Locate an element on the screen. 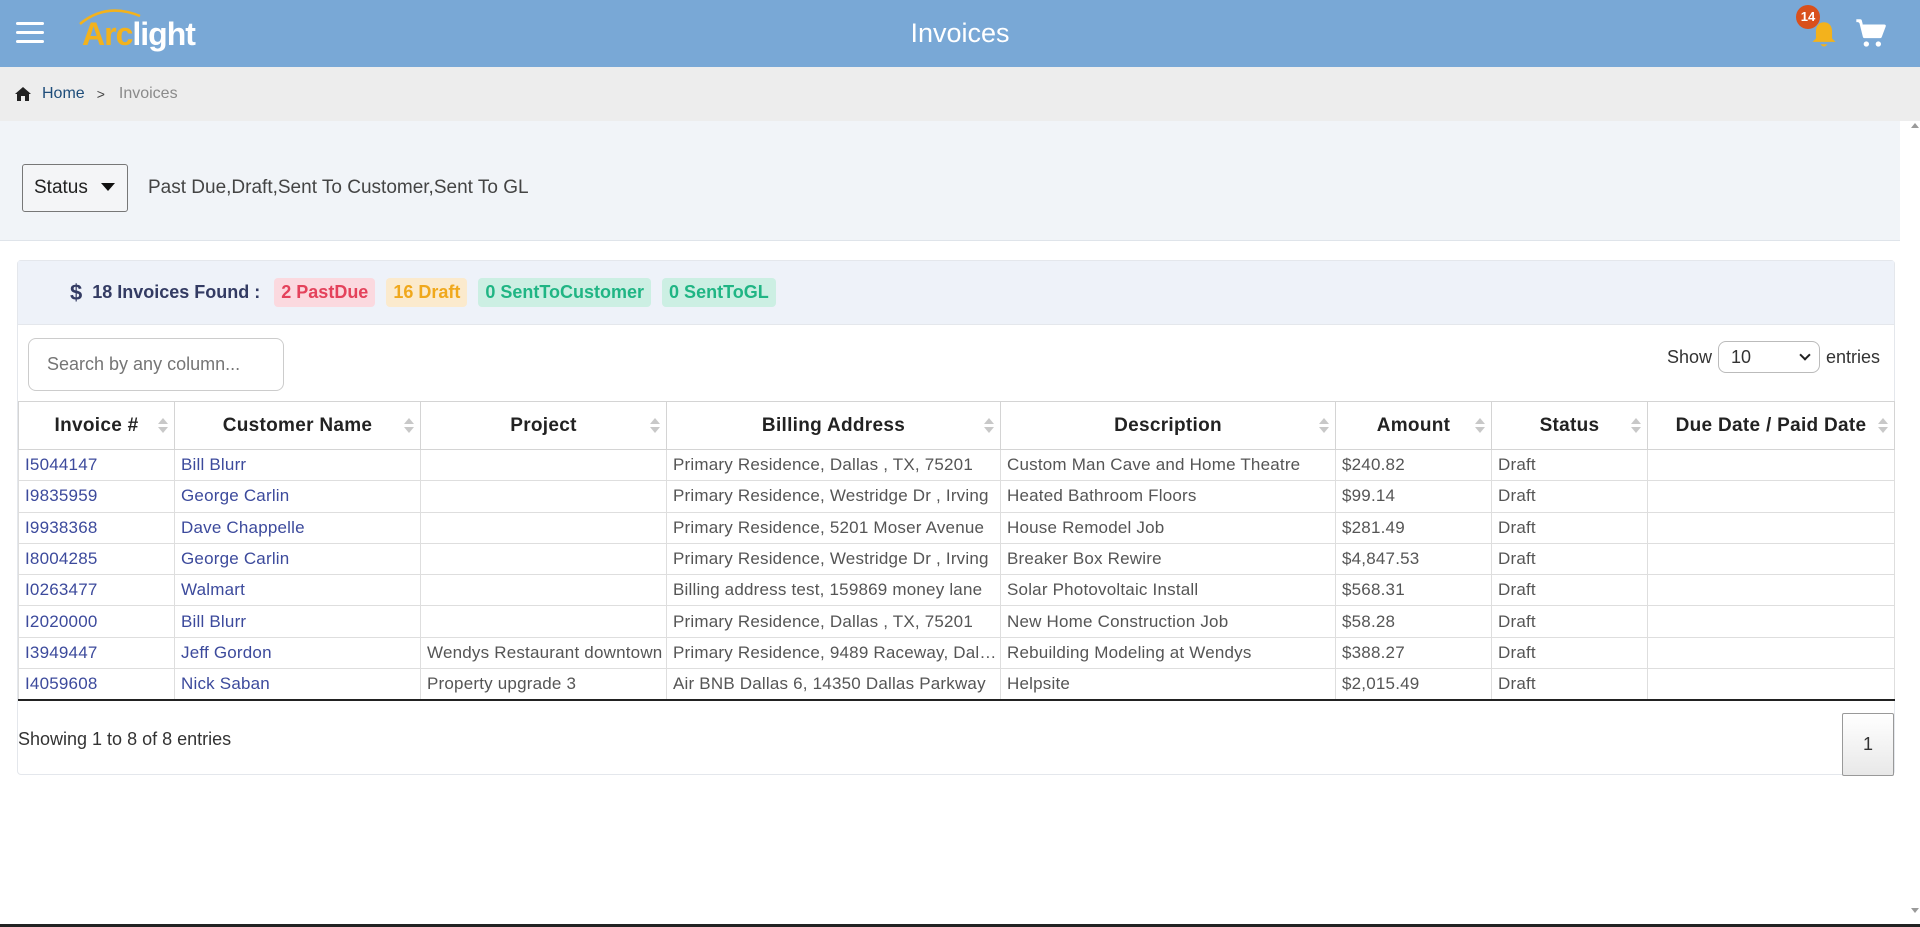 The image size is (1920, 927). cell-amount: $240.82 is located at coordinates (1413, 465).